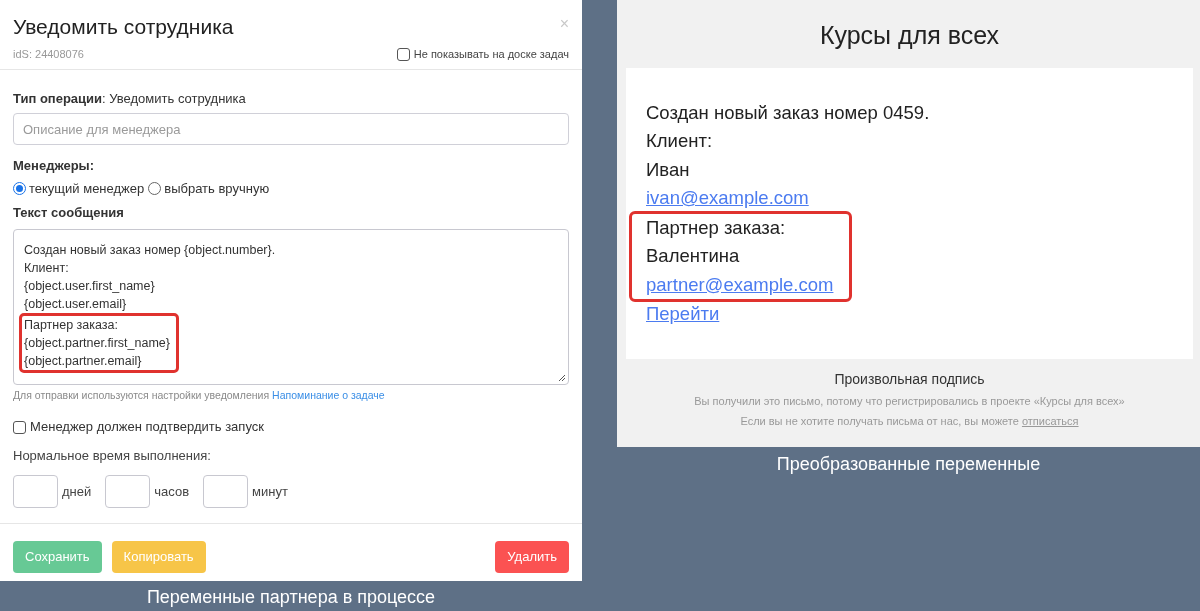 The width and height of the screenshot is (1200, 611). Describe the element at coordinates (130, 98) in the screenshot. I see `operation-type-text: Тип операции: Уведомить сотрудника` at that location.